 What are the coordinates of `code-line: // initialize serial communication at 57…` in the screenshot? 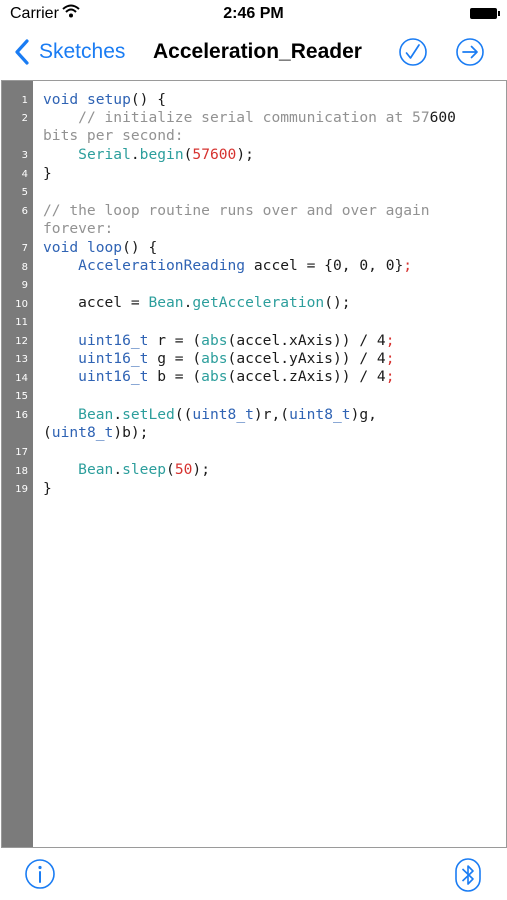 It's located at (267, 117).